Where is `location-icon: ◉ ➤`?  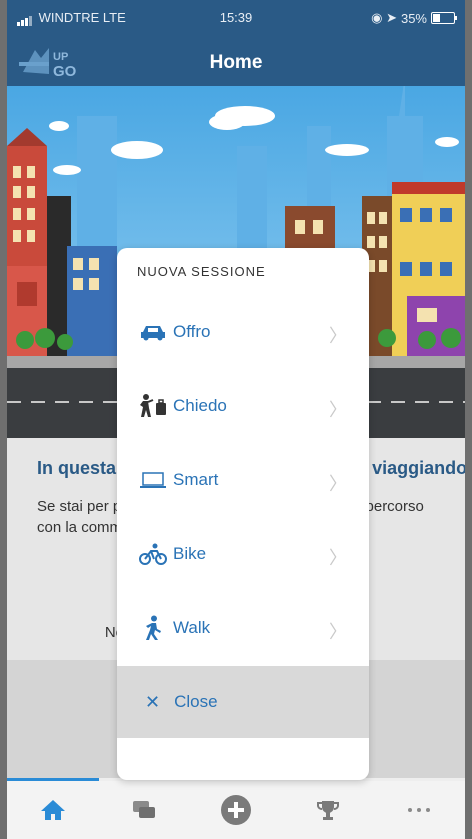 location-icon: ◉ ➤ is located at coordinates (384, 17).